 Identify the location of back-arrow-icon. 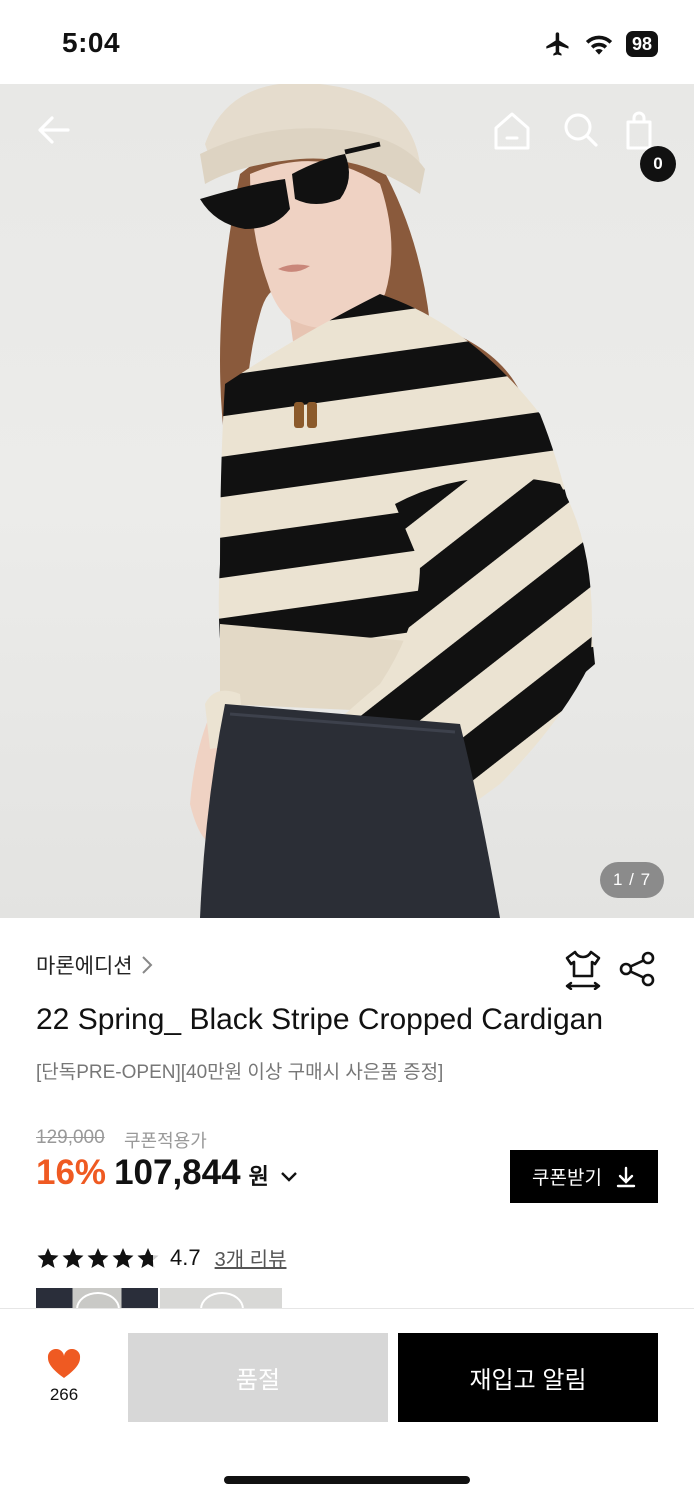
(54, 130).